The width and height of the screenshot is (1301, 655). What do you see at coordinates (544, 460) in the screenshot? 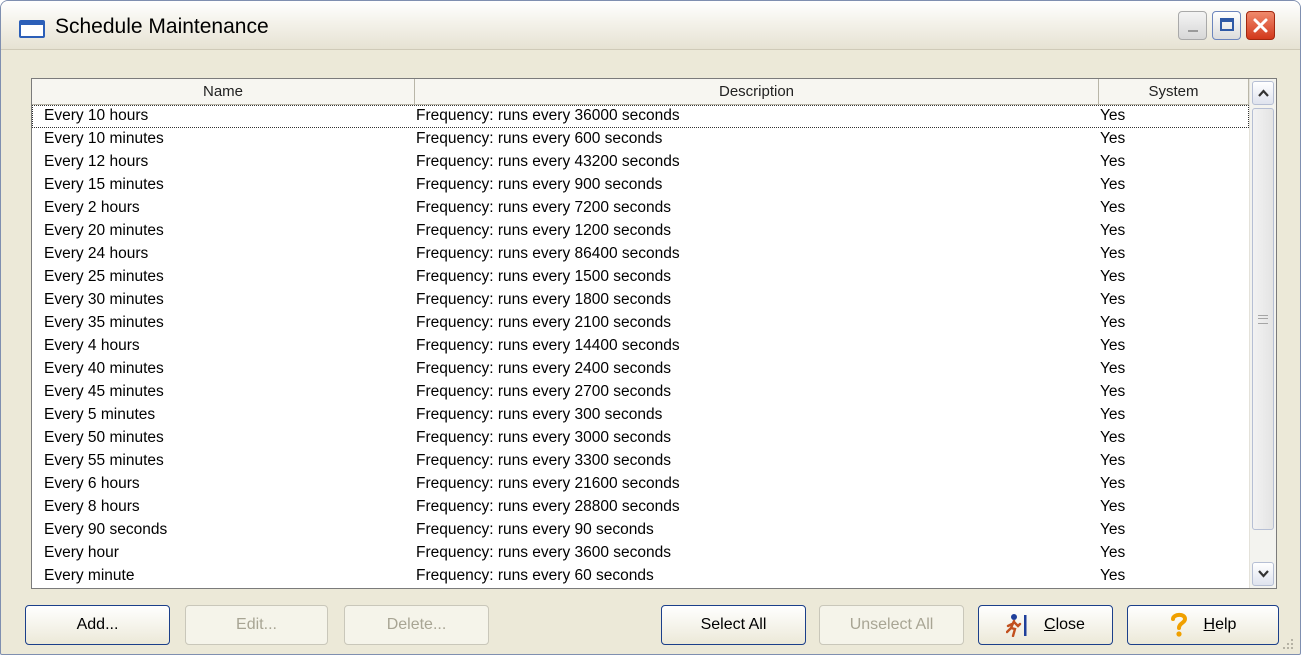
I see `cell-description: Frequency: runs every 3300 seconds` at bounding box center [544, 460].